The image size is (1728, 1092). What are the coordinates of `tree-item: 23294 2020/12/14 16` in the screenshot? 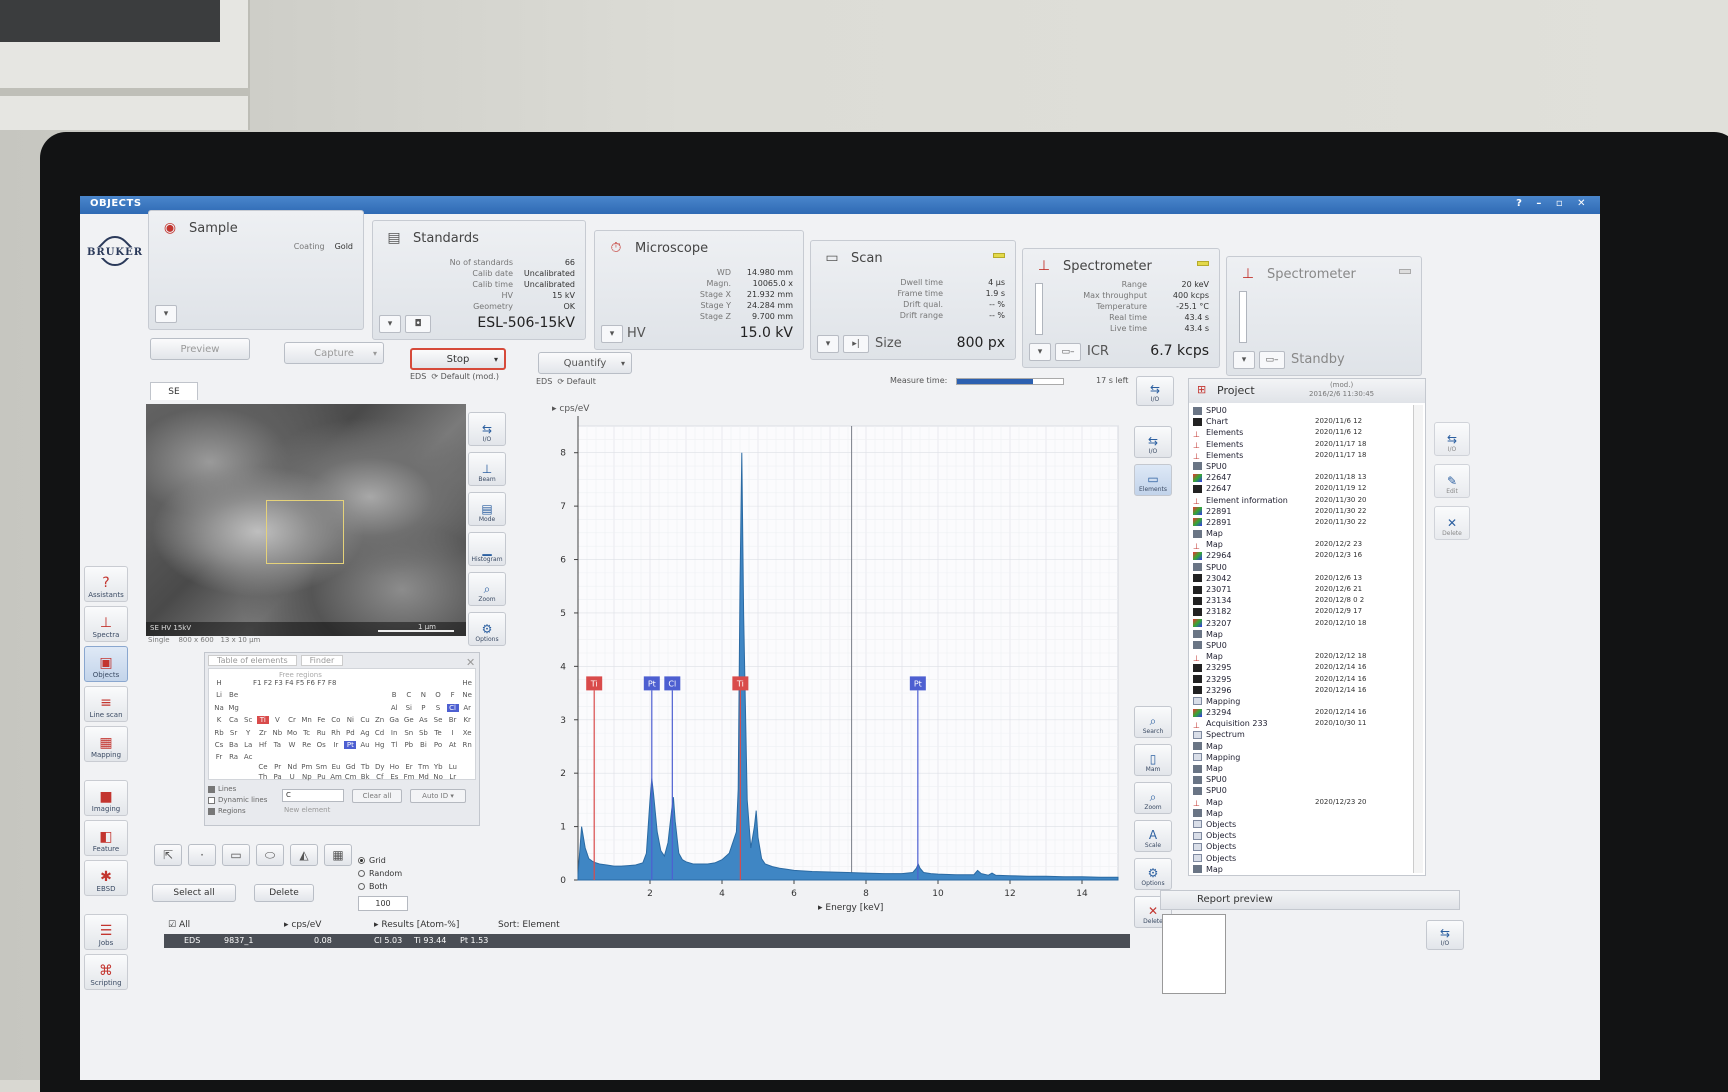 It's located at (1302, 712).